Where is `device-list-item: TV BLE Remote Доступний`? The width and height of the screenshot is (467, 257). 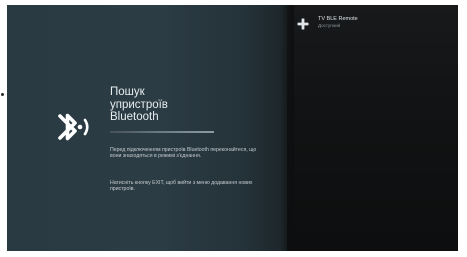
device-list-item: TV BLE Remote Доступний is located at coordinates (377, 26).